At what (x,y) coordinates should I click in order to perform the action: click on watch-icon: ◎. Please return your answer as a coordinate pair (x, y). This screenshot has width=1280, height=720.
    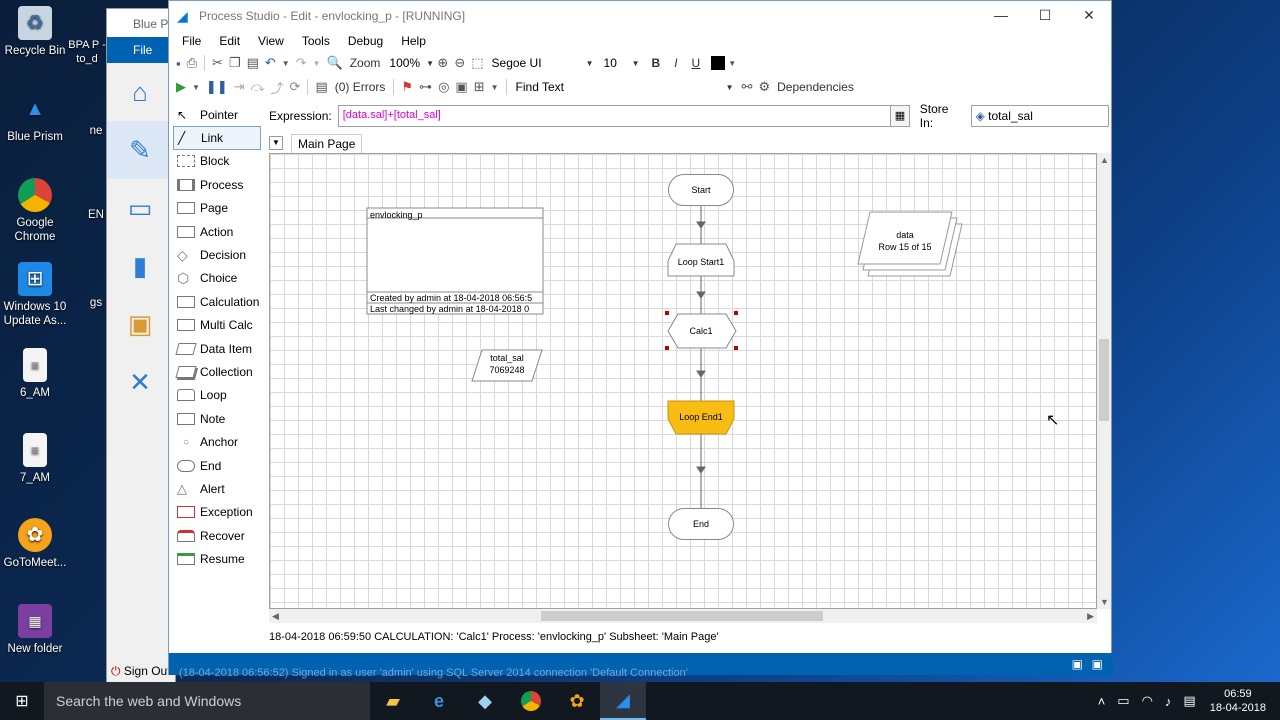
    Looking at the image, I should click on (443, 87).